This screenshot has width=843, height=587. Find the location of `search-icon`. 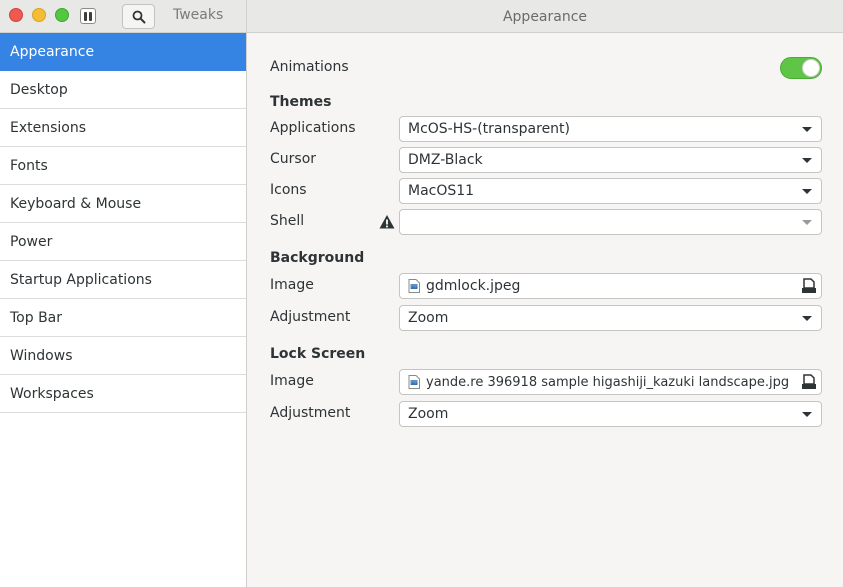

search-icon is located at coordinates (138, 16).